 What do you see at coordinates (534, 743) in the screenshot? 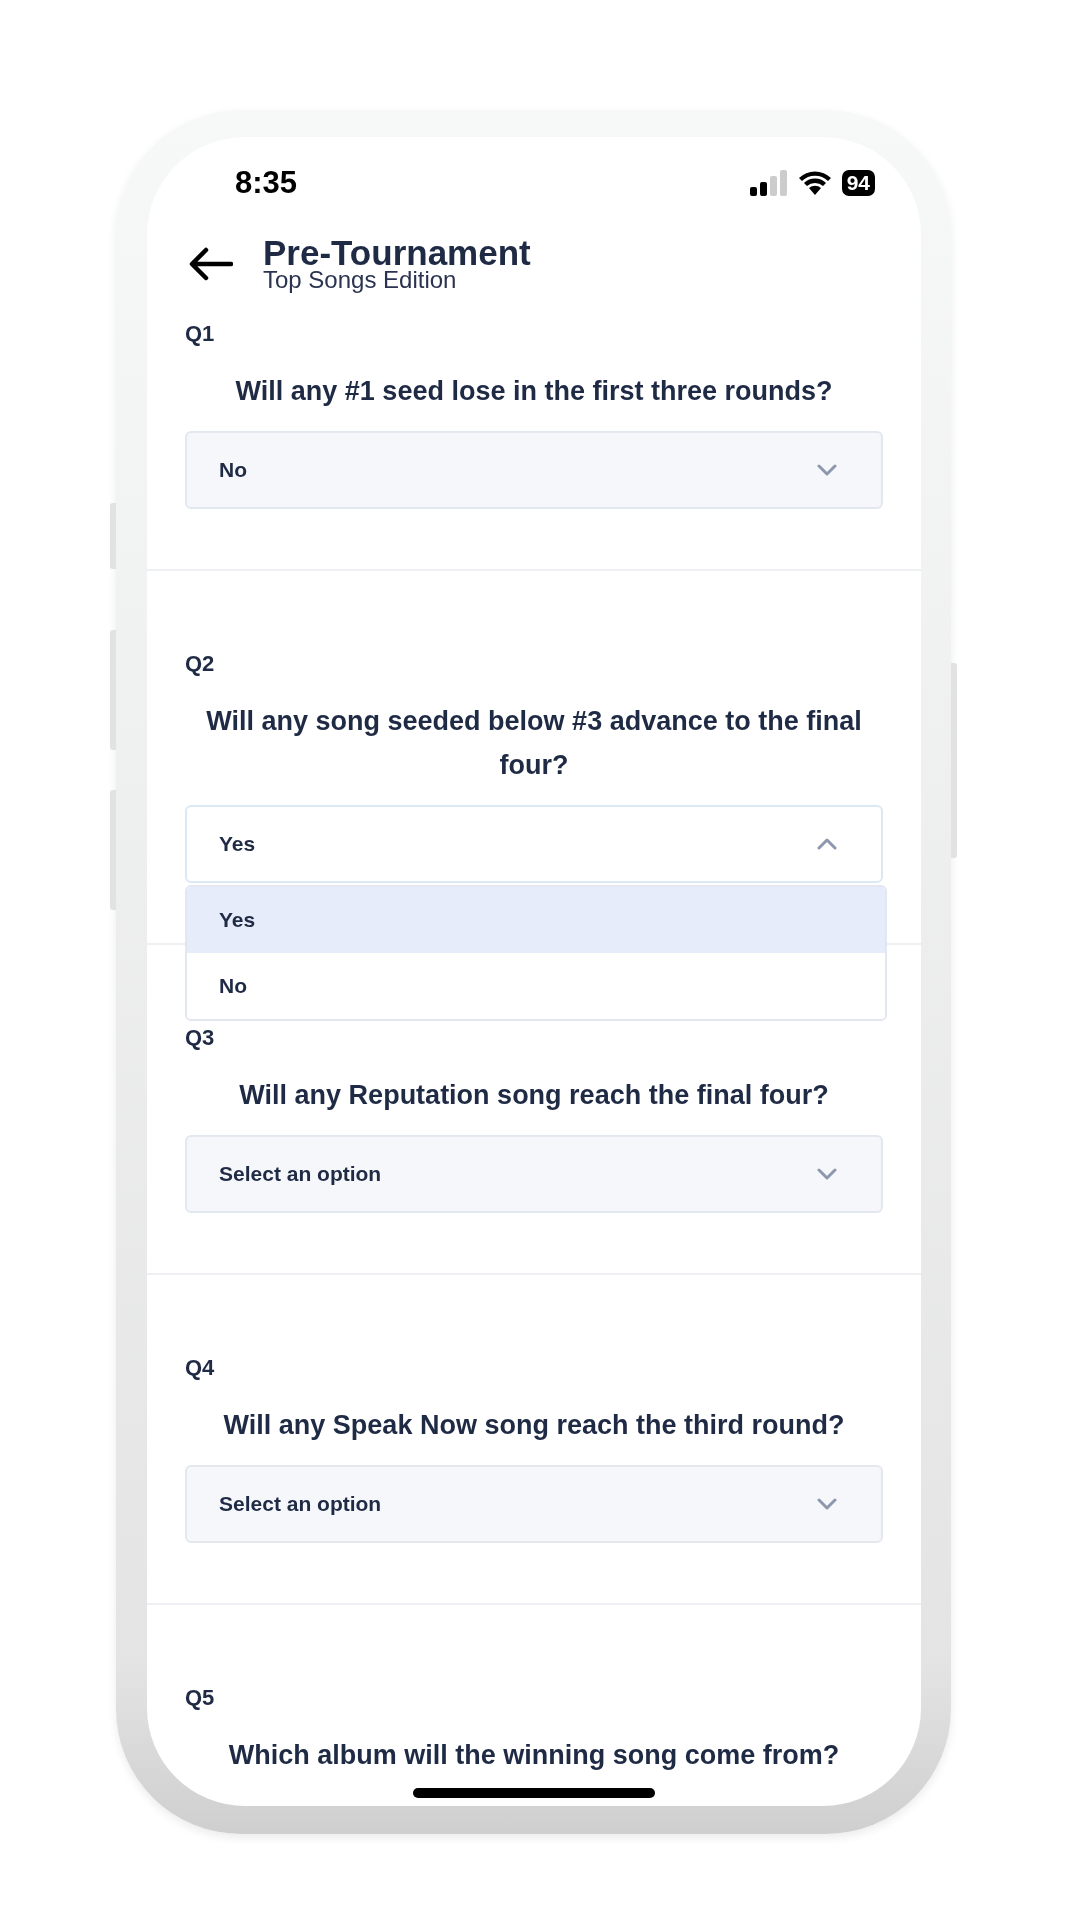
I see `question-text: Will any song seeded below #3 advance to the final four?` at bounding box center [534, 743].